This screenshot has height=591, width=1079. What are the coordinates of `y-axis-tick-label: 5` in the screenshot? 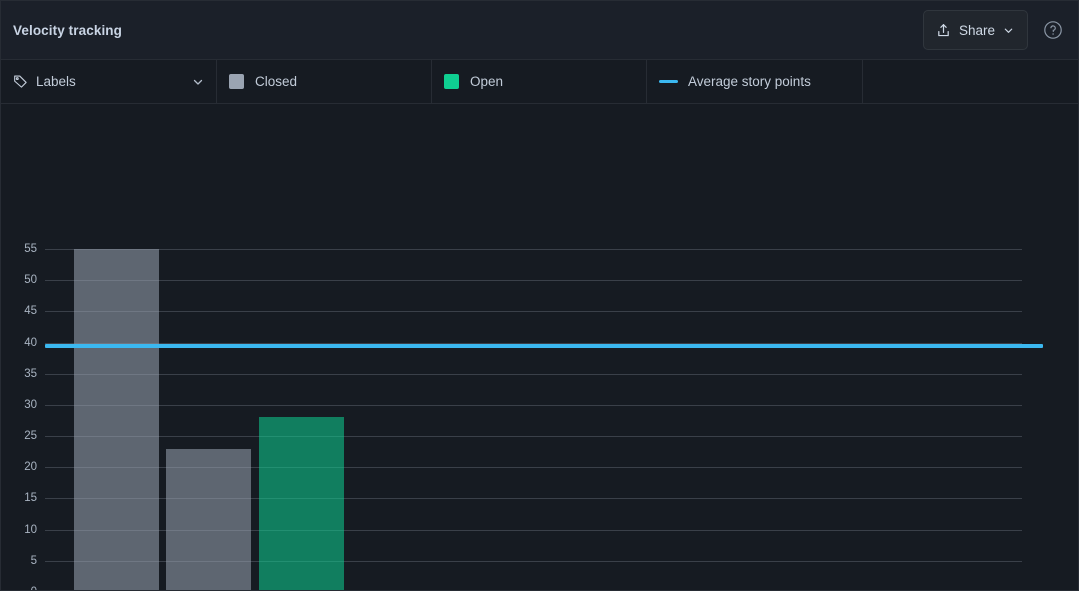 It's located at (33, 560).